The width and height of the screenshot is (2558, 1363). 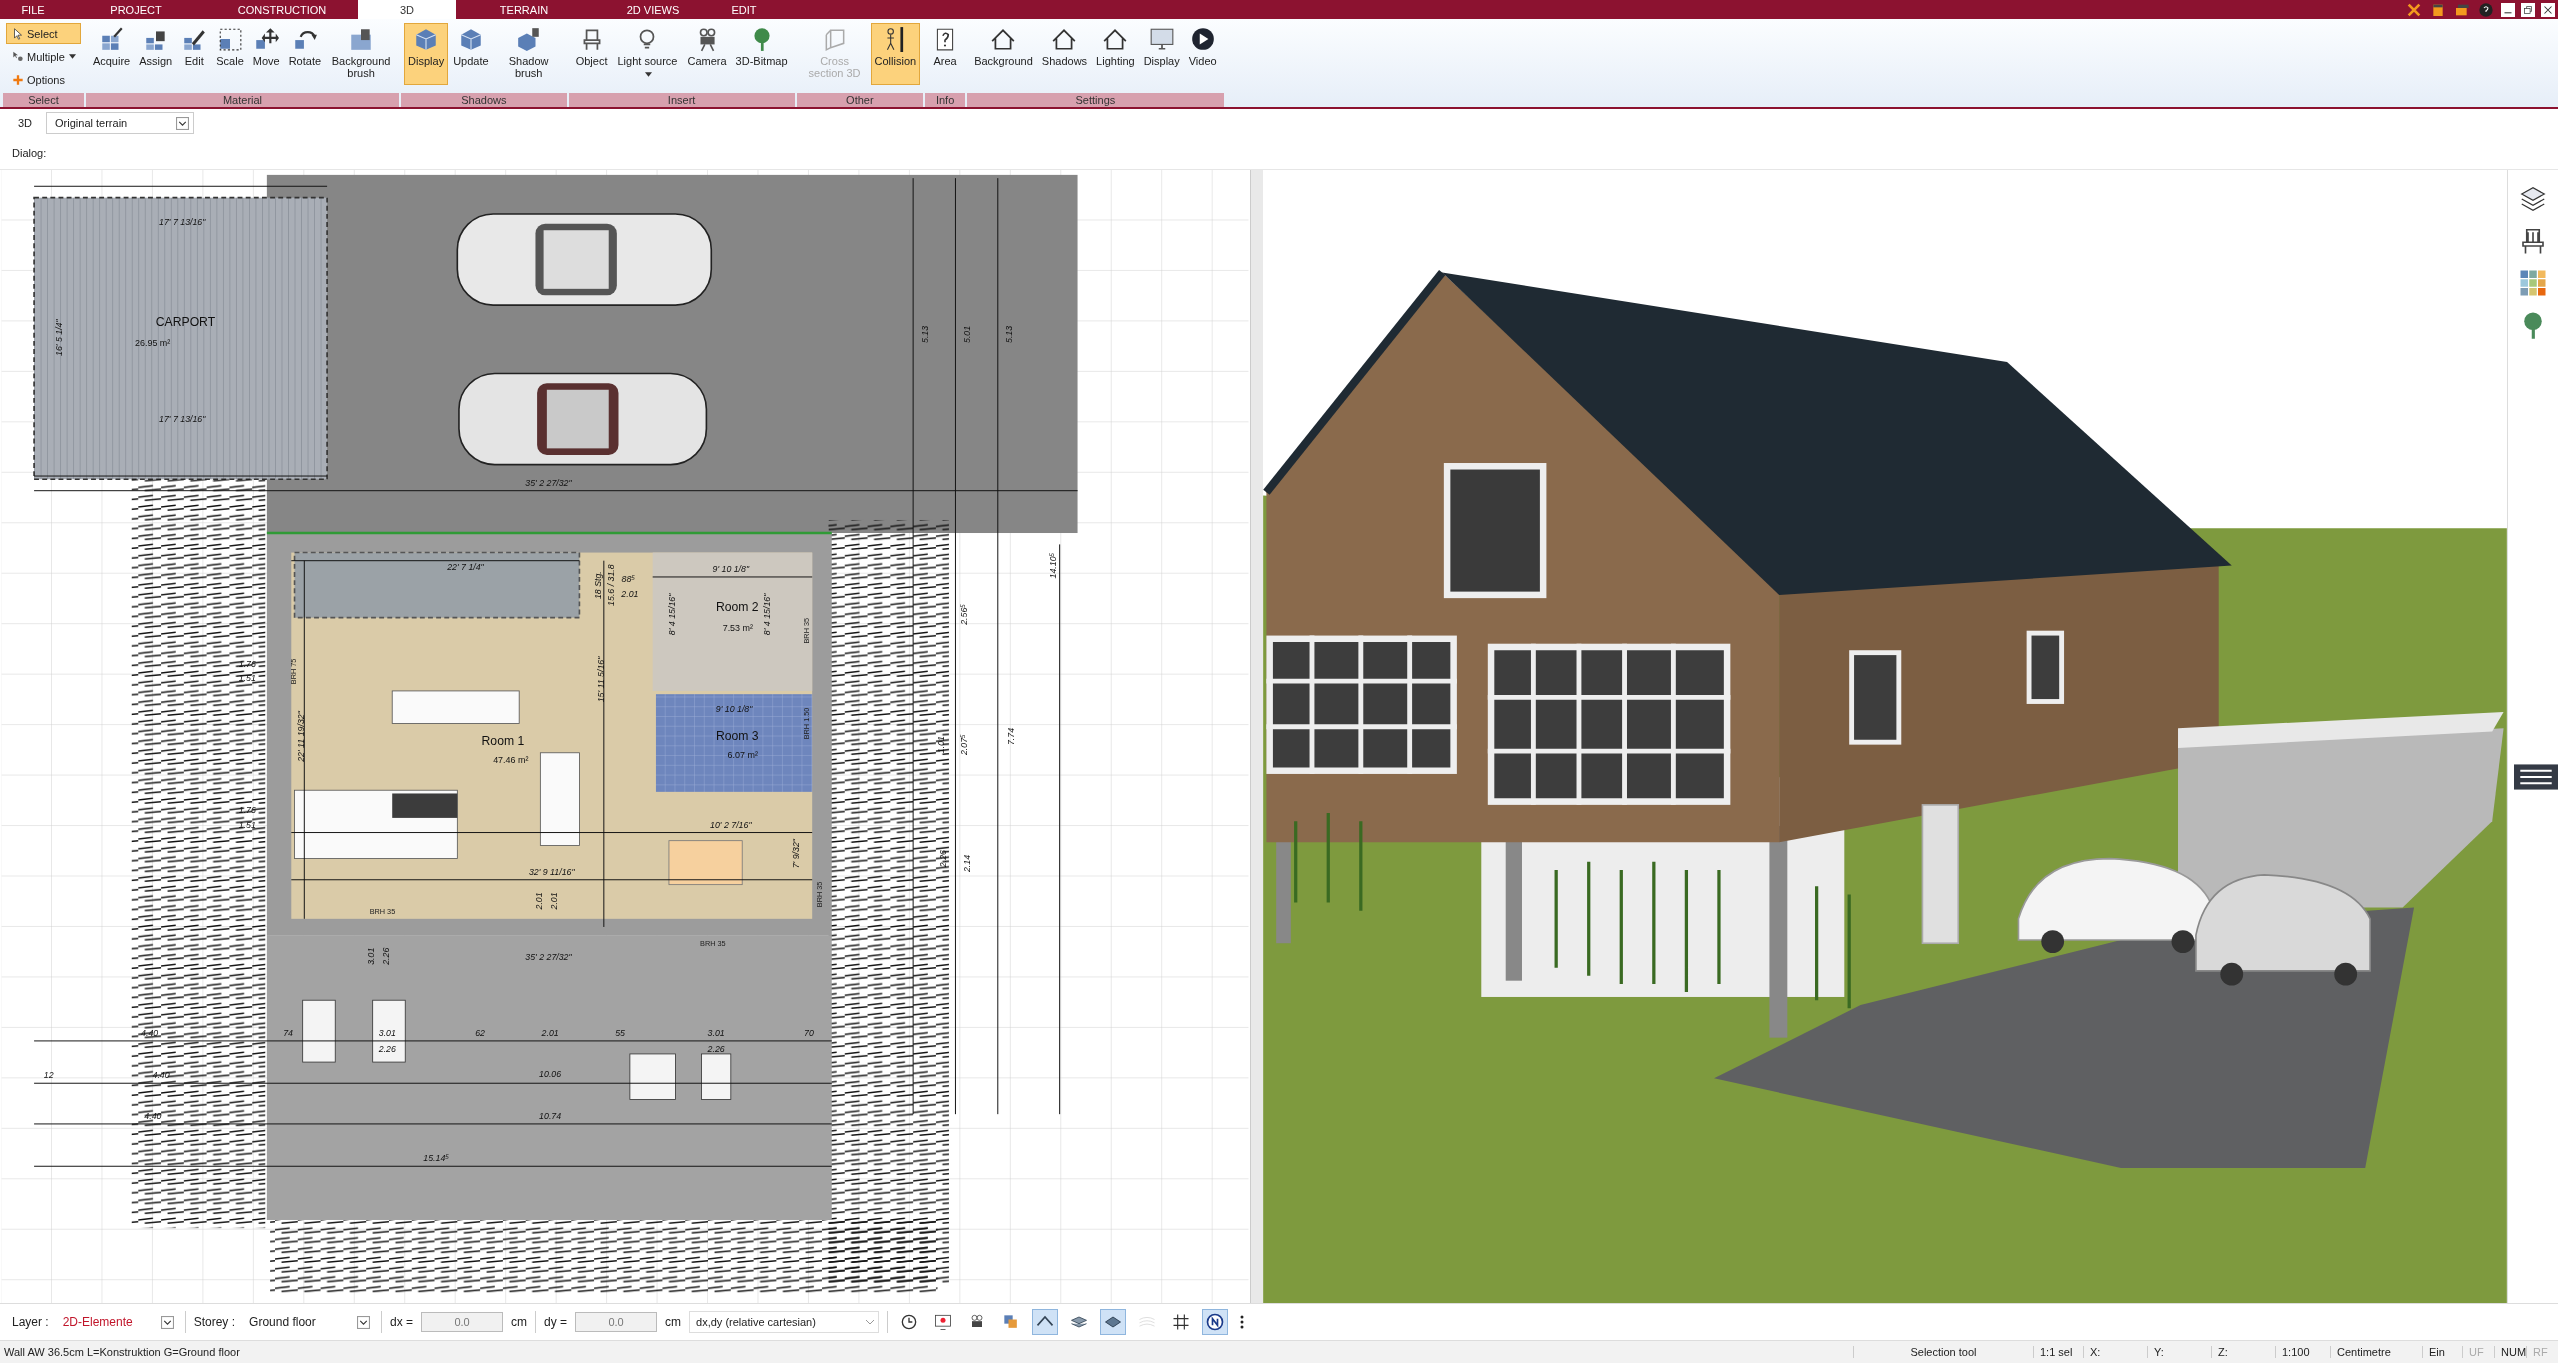 I want to click on ribbon-button: Area, so click(x=945, y=54).